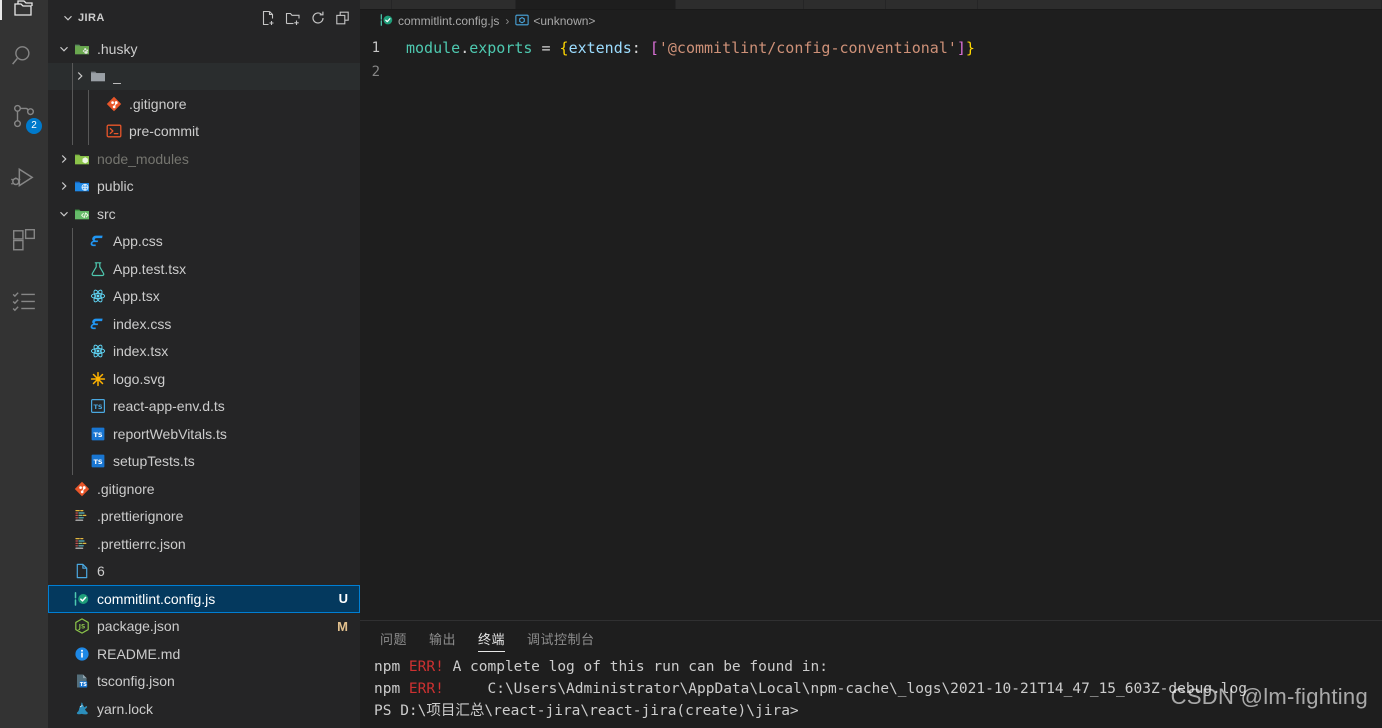  What do you see at coordinates (501, 48) in the screenshot?
I see `code-token: exports` at bounding box center [501, 48].